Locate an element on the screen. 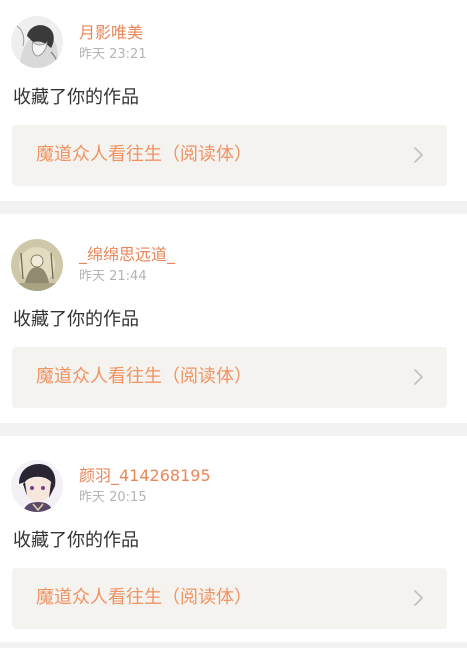 This screenshot has width=467, height=648. vintage-illustration-avatar-icon is located at coordinates (37, 265).